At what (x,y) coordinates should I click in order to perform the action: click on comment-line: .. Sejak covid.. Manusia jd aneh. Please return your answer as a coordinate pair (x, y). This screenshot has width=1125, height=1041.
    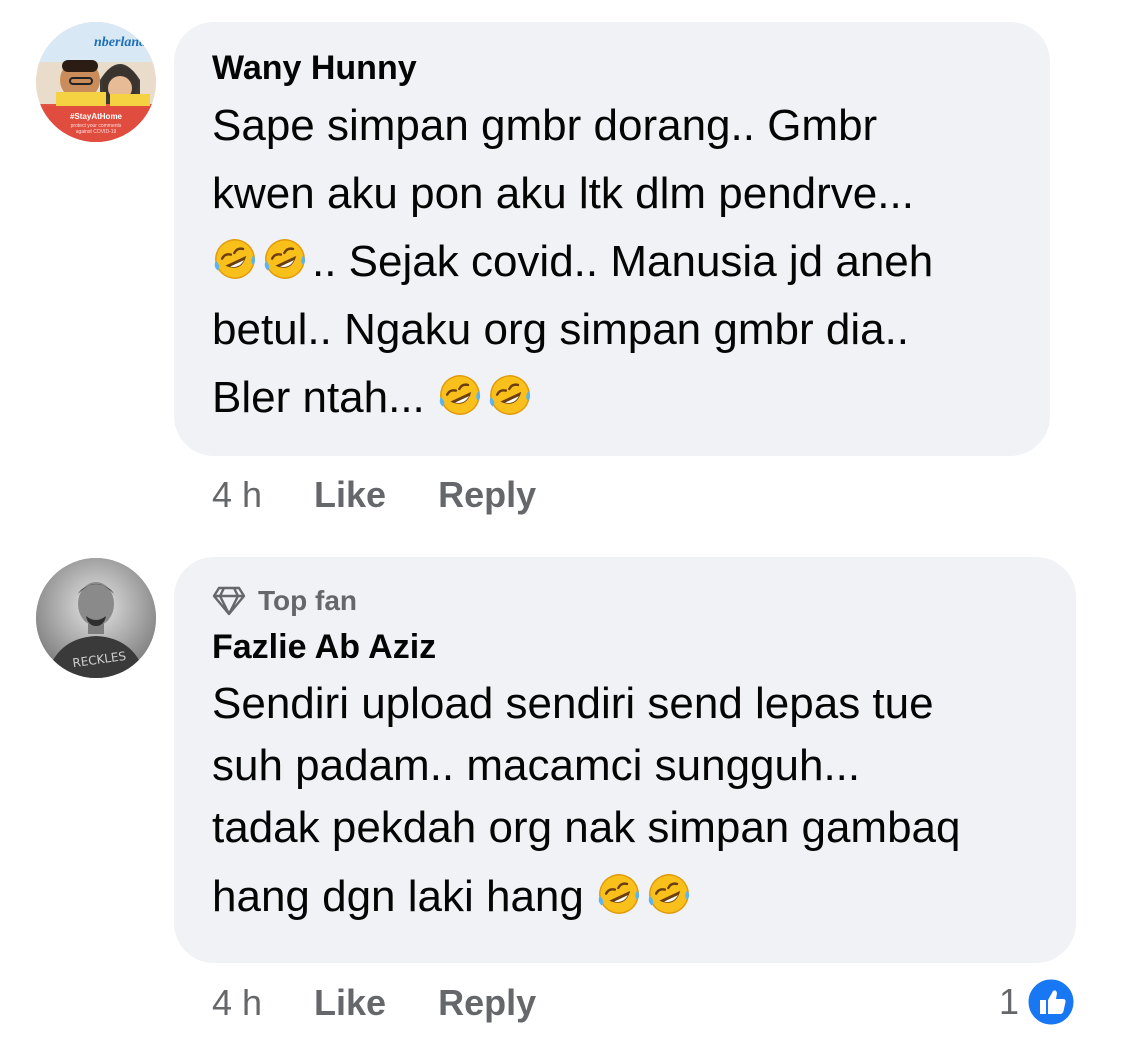
    Looking at the image, I should click on (612, 262).